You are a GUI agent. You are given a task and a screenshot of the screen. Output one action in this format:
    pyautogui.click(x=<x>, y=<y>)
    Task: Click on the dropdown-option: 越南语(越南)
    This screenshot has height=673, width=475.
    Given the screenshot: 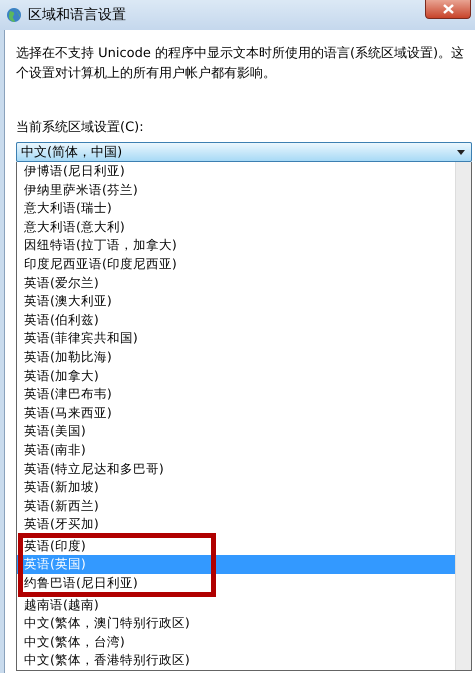 What is the action you would take?
    pyautogui.click(x=236, y=605)
    